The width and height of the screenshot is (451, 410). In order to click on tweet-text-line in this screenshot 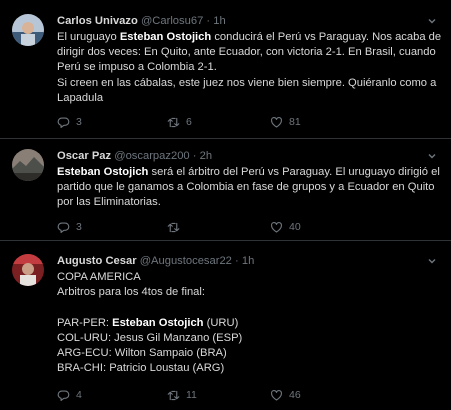, I will do `click(248, 307)`.